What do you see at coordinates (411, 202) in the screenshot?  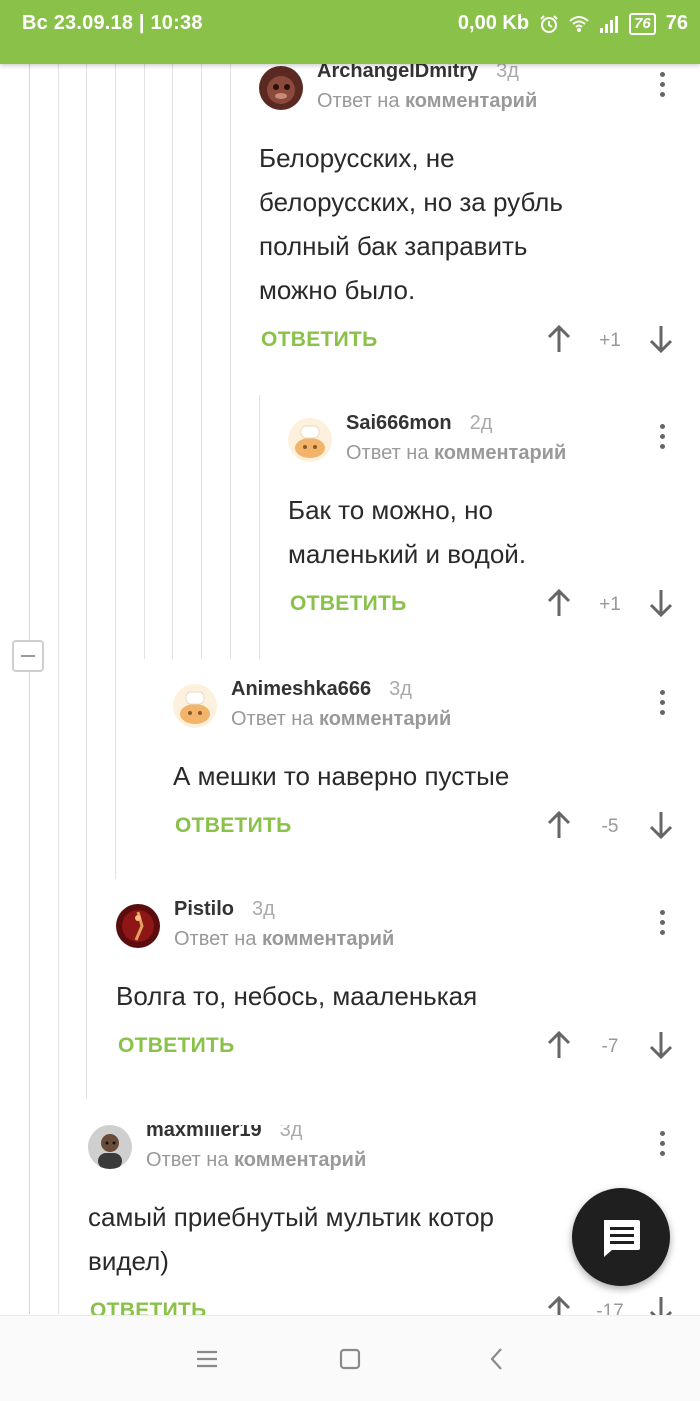 I see `comment-text-line: белорусских, но за рубль` at bounding box center [411, 202].